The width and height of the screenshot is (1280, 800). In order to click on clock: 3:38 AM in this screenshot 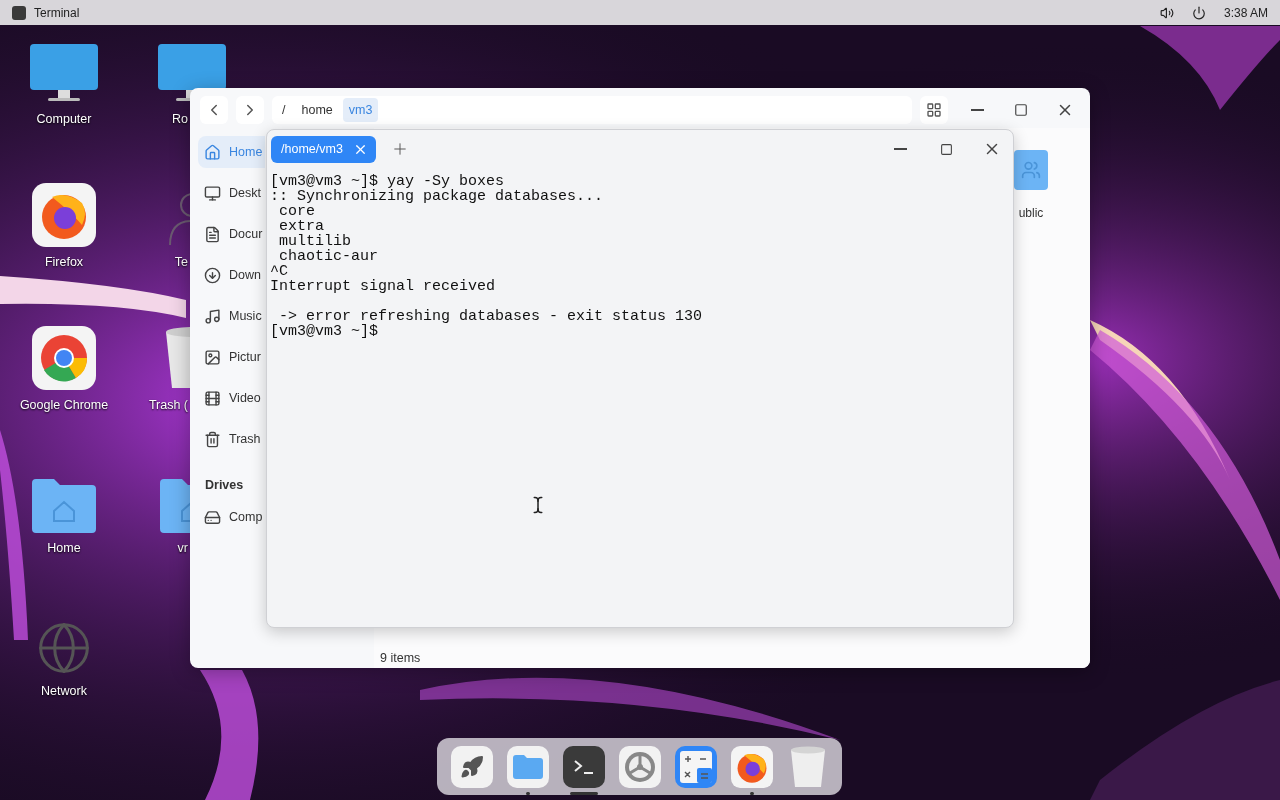, I will do `click(1245, 12)`.